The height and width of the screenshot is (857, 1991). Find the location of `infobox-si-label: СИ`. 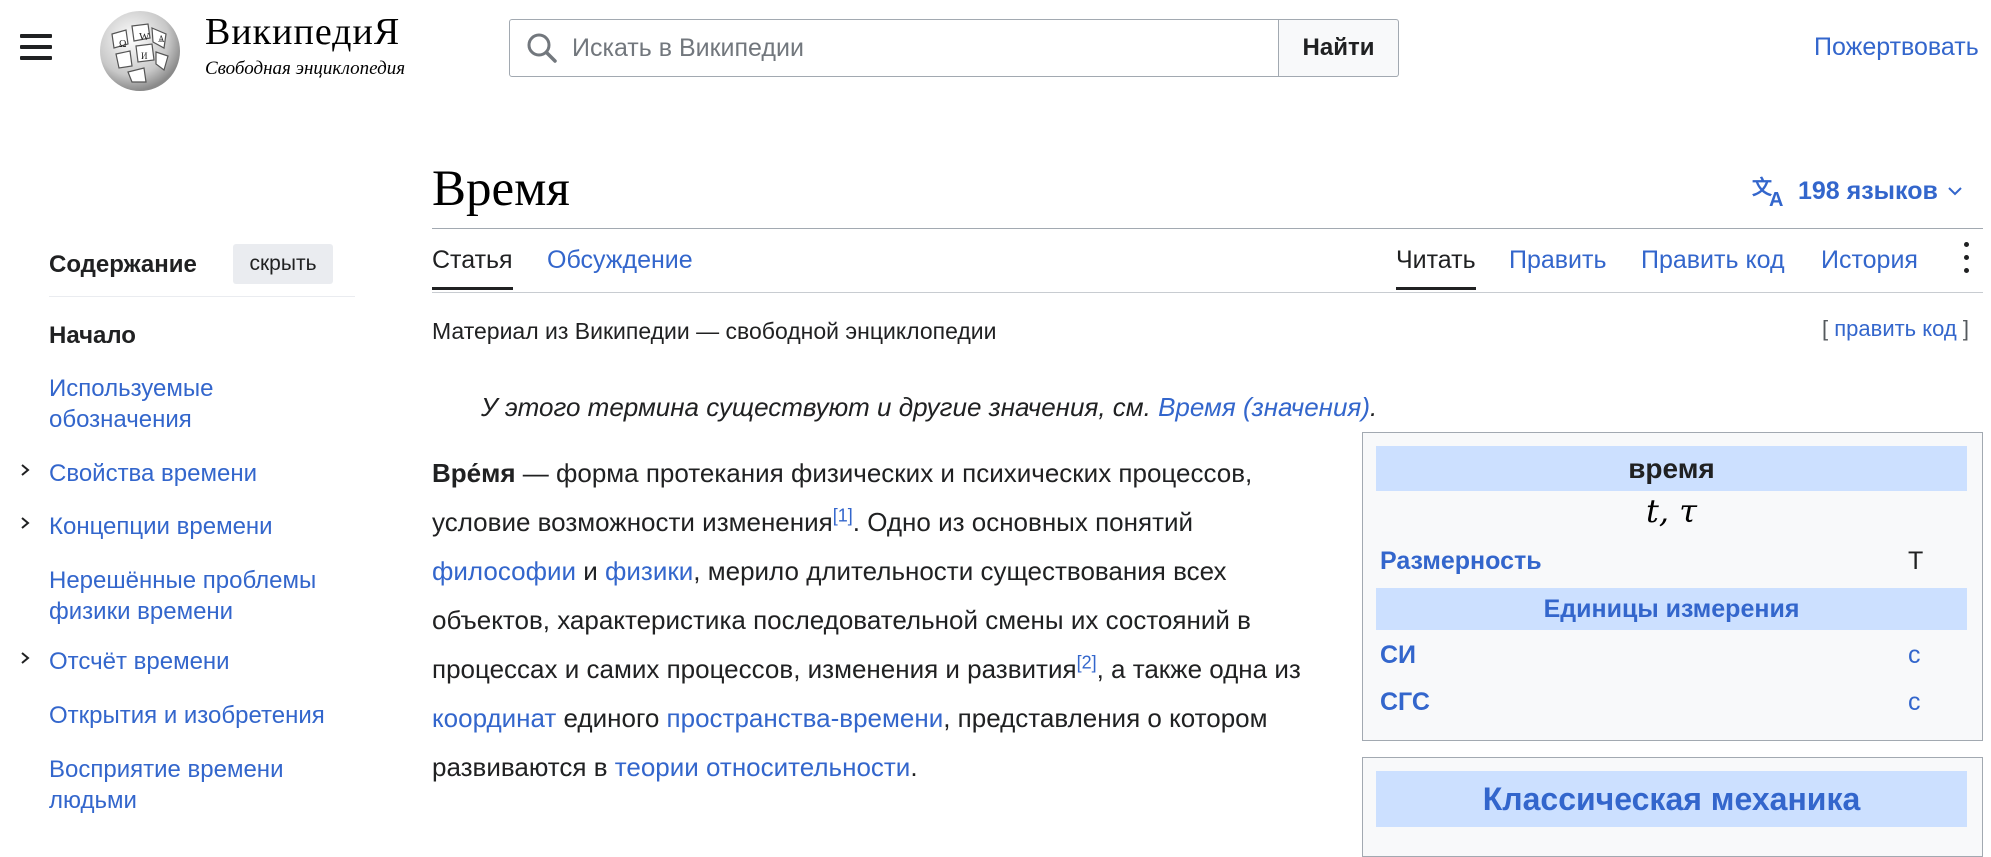

infobox-si-label: СИ is located at coordinates (1398, 655).